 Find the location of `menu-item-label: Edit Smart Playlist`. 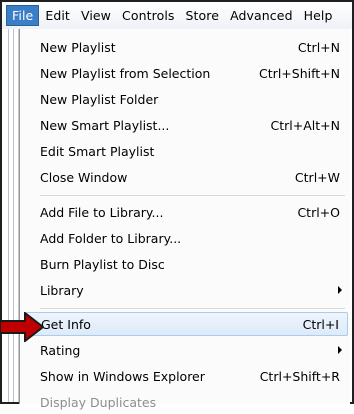

menu-item-label: Edit Smart Playlist is located at coordinates (97, 151).